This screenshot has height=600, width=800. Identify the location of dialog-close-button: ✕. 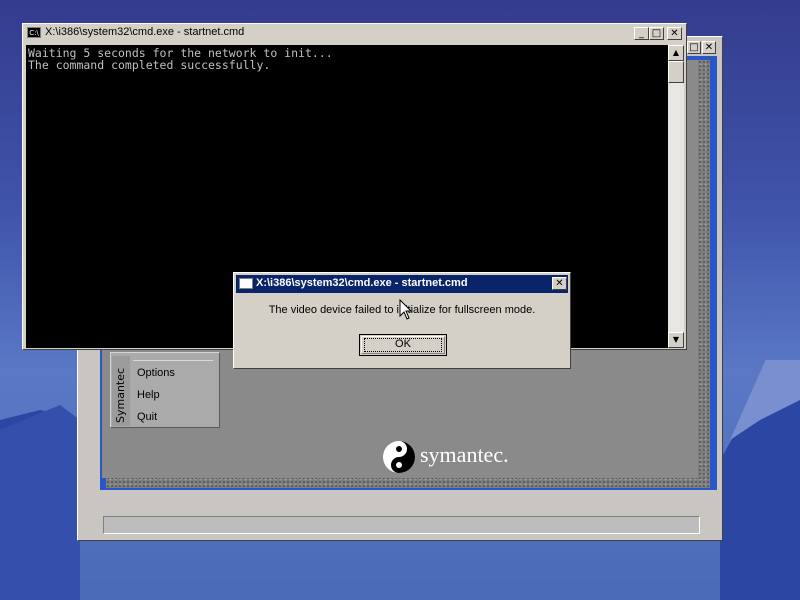
(559, 283).